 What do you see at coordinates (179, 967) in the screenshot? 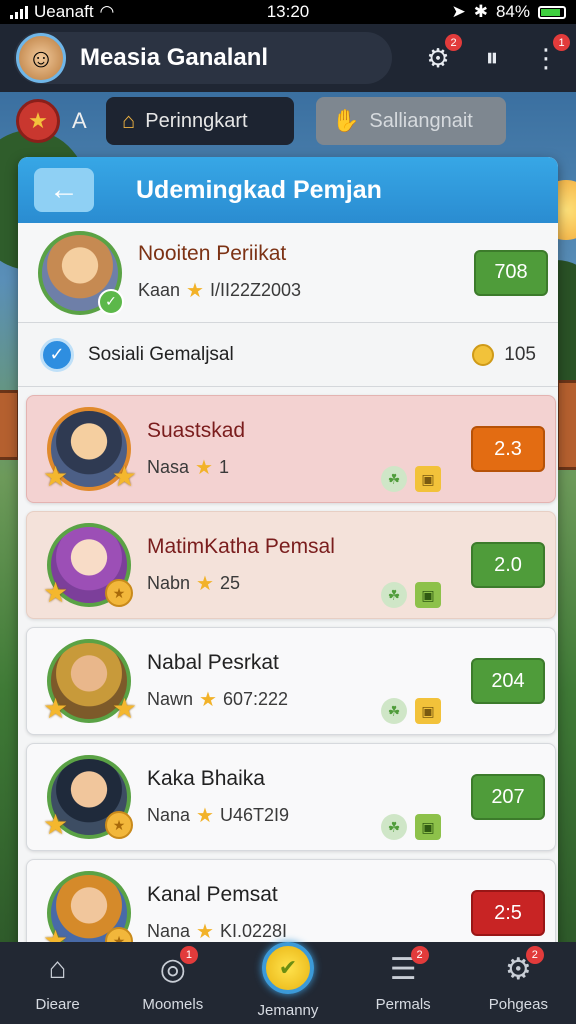
I see `search-icon: ◎ 1` at bounding box center [179, 967].